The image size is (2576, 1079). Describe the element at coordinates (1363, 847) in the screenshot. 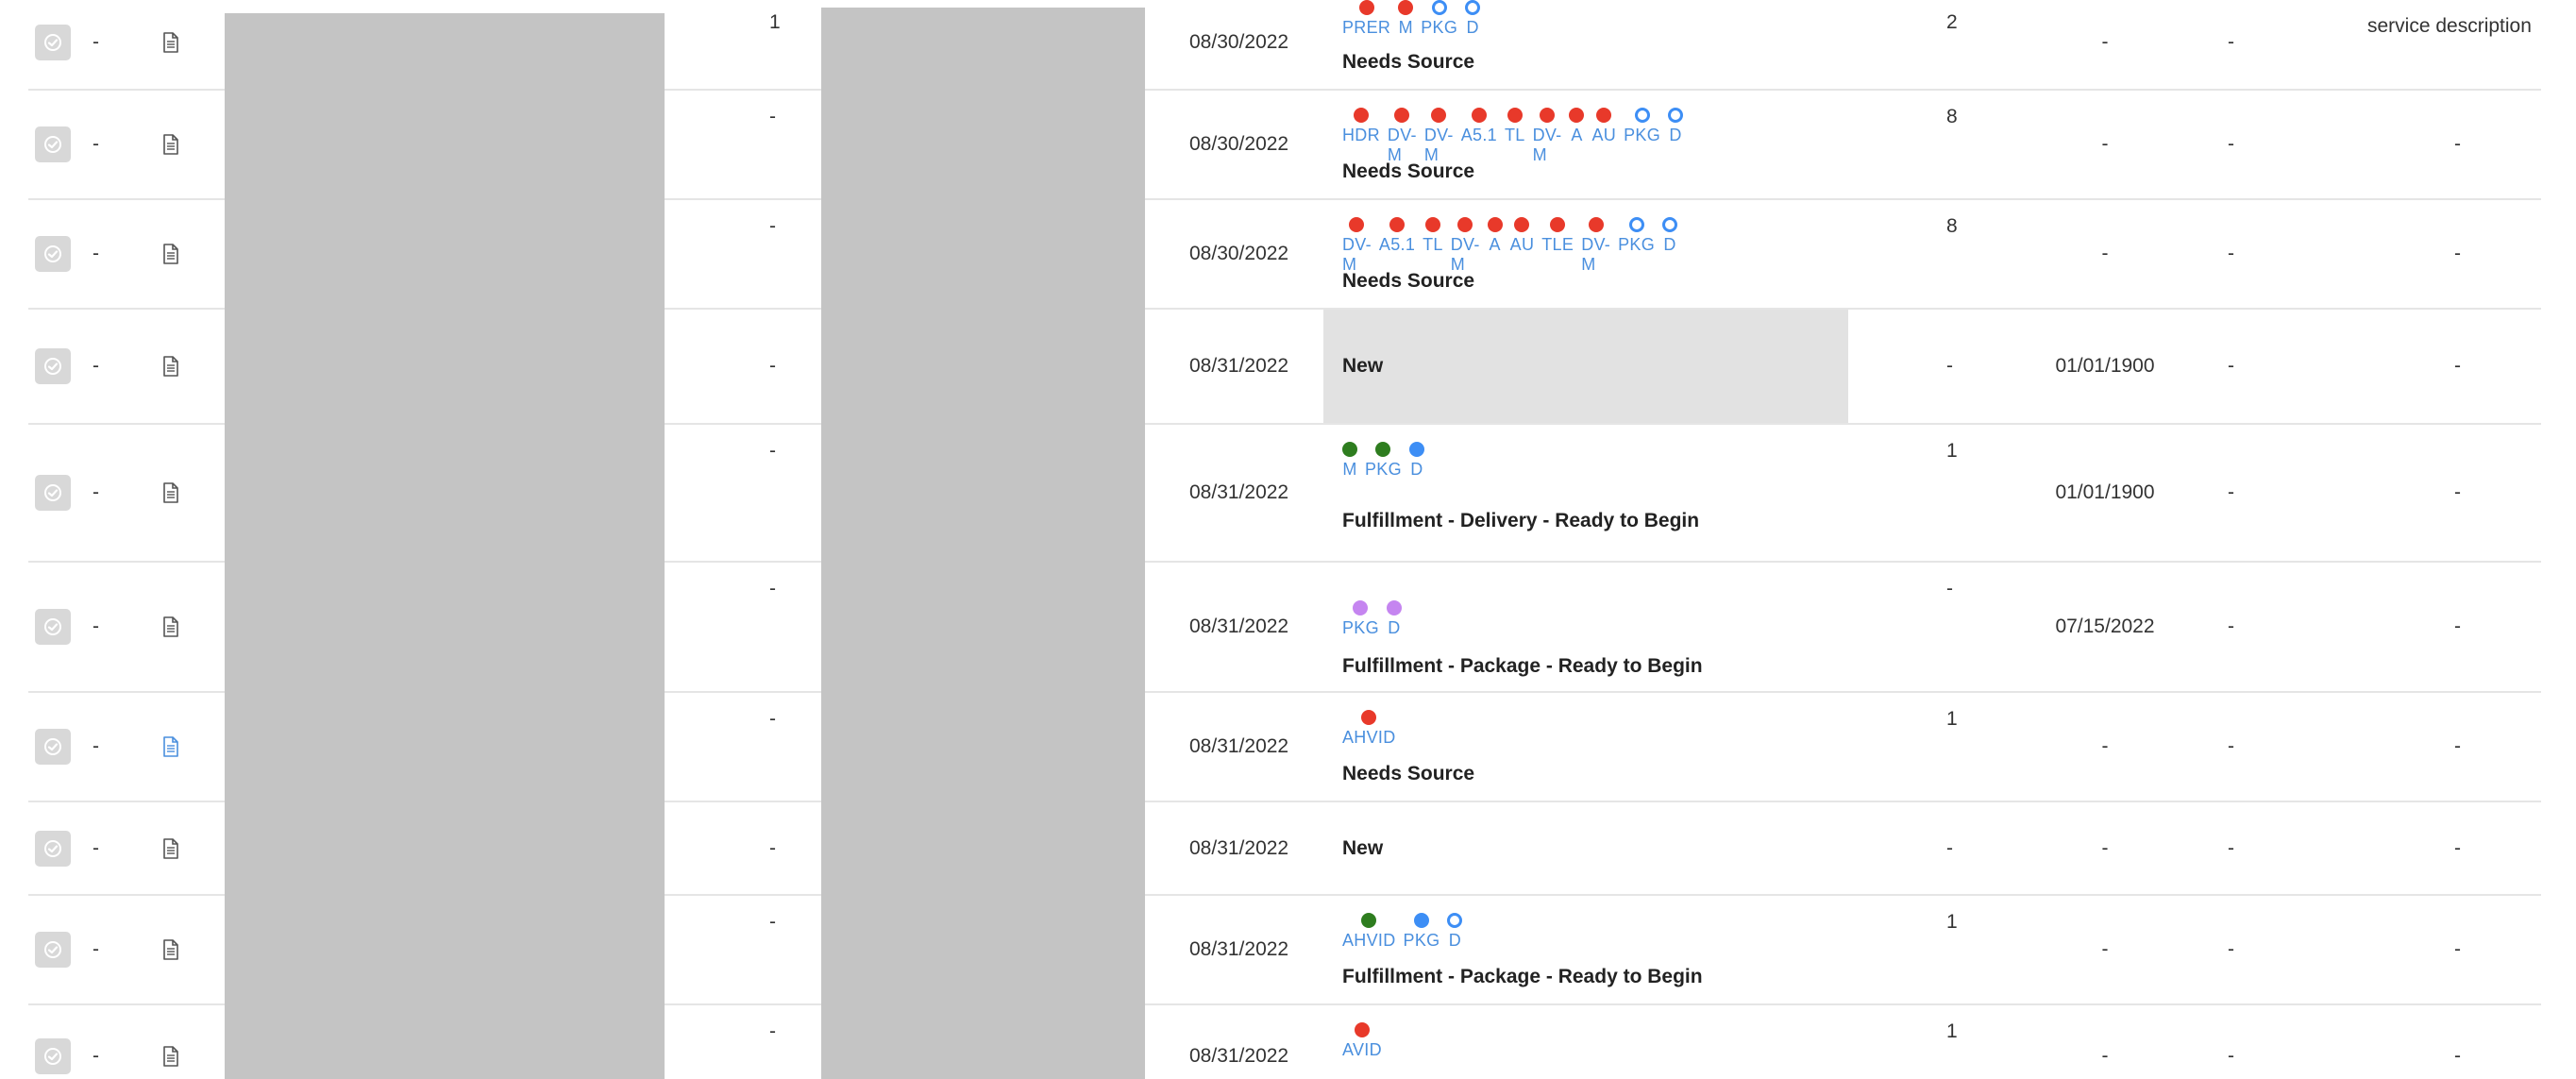

I see `status-label: New` at that location.